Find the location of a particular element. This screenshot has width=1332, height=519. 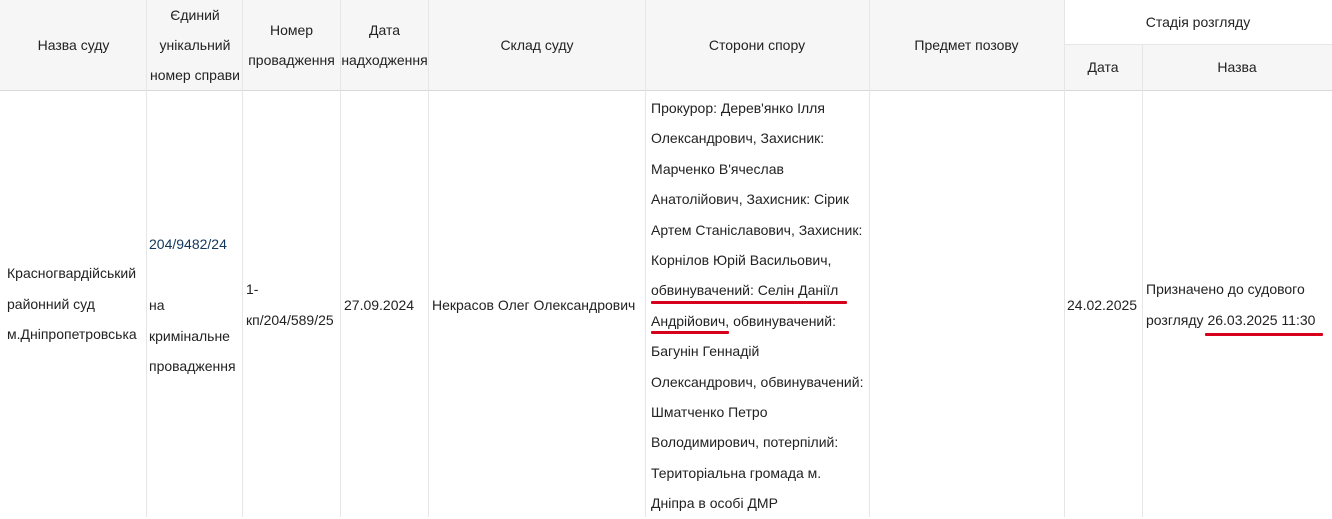

header-case-number: Єдиний унікальний номер справи is located at coordinates (195, 45).